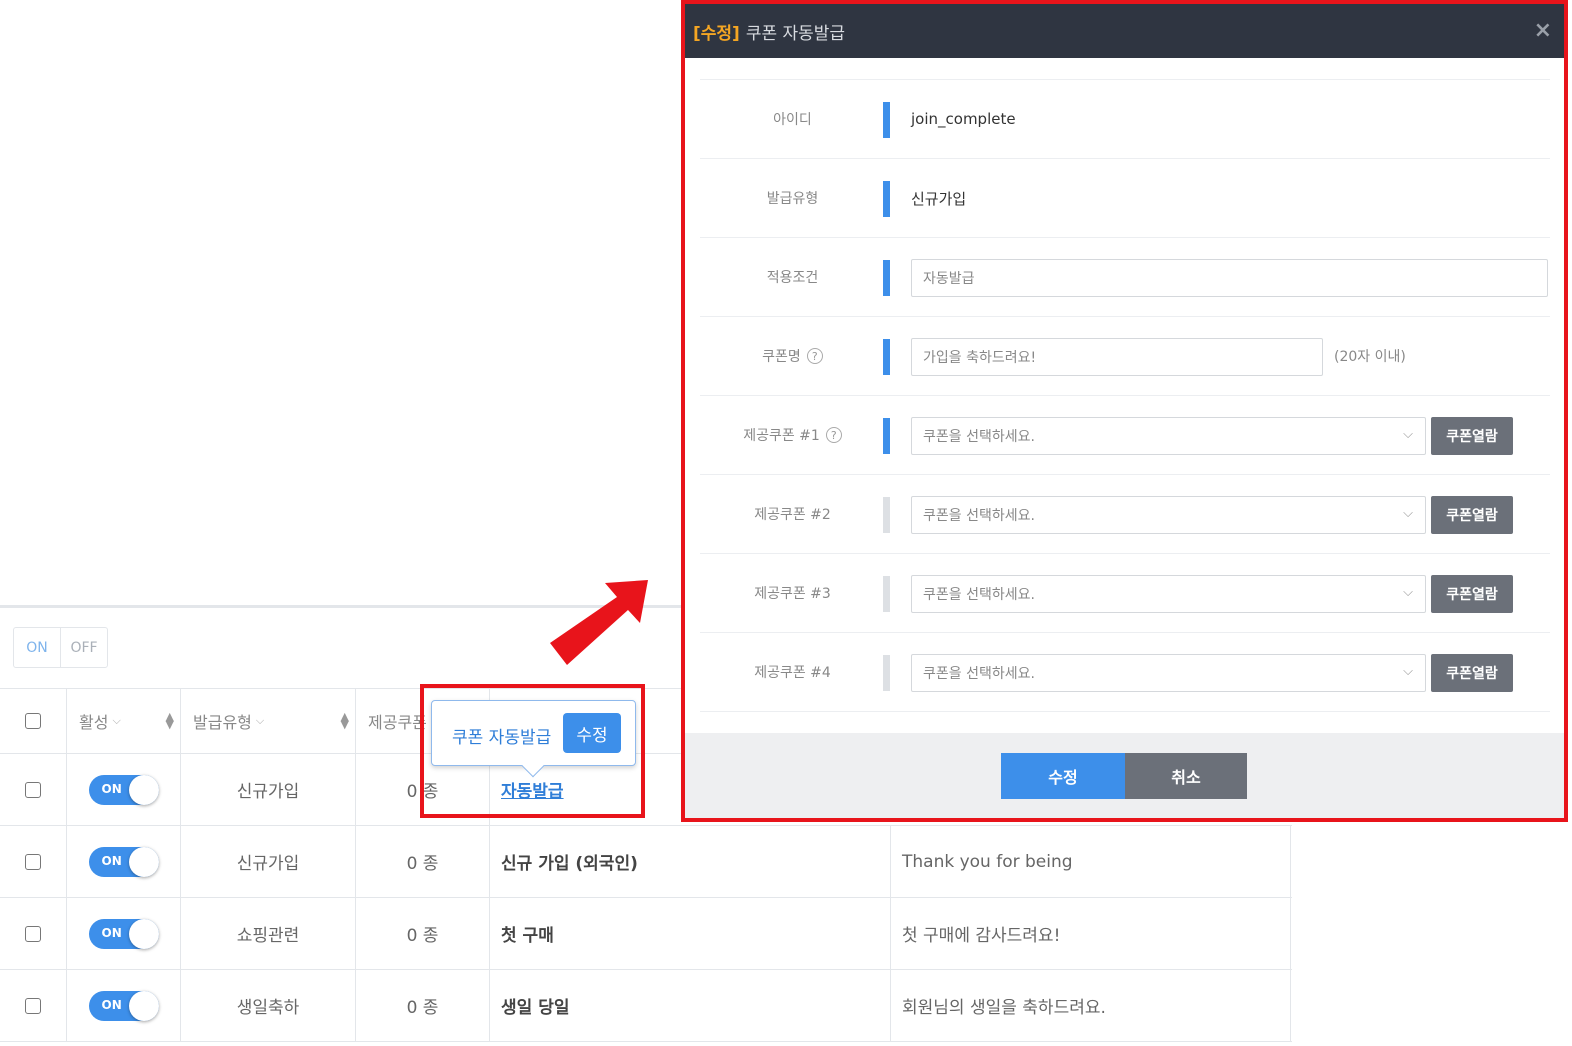  I want to click on select-all-checkbox, so click(33, 721).